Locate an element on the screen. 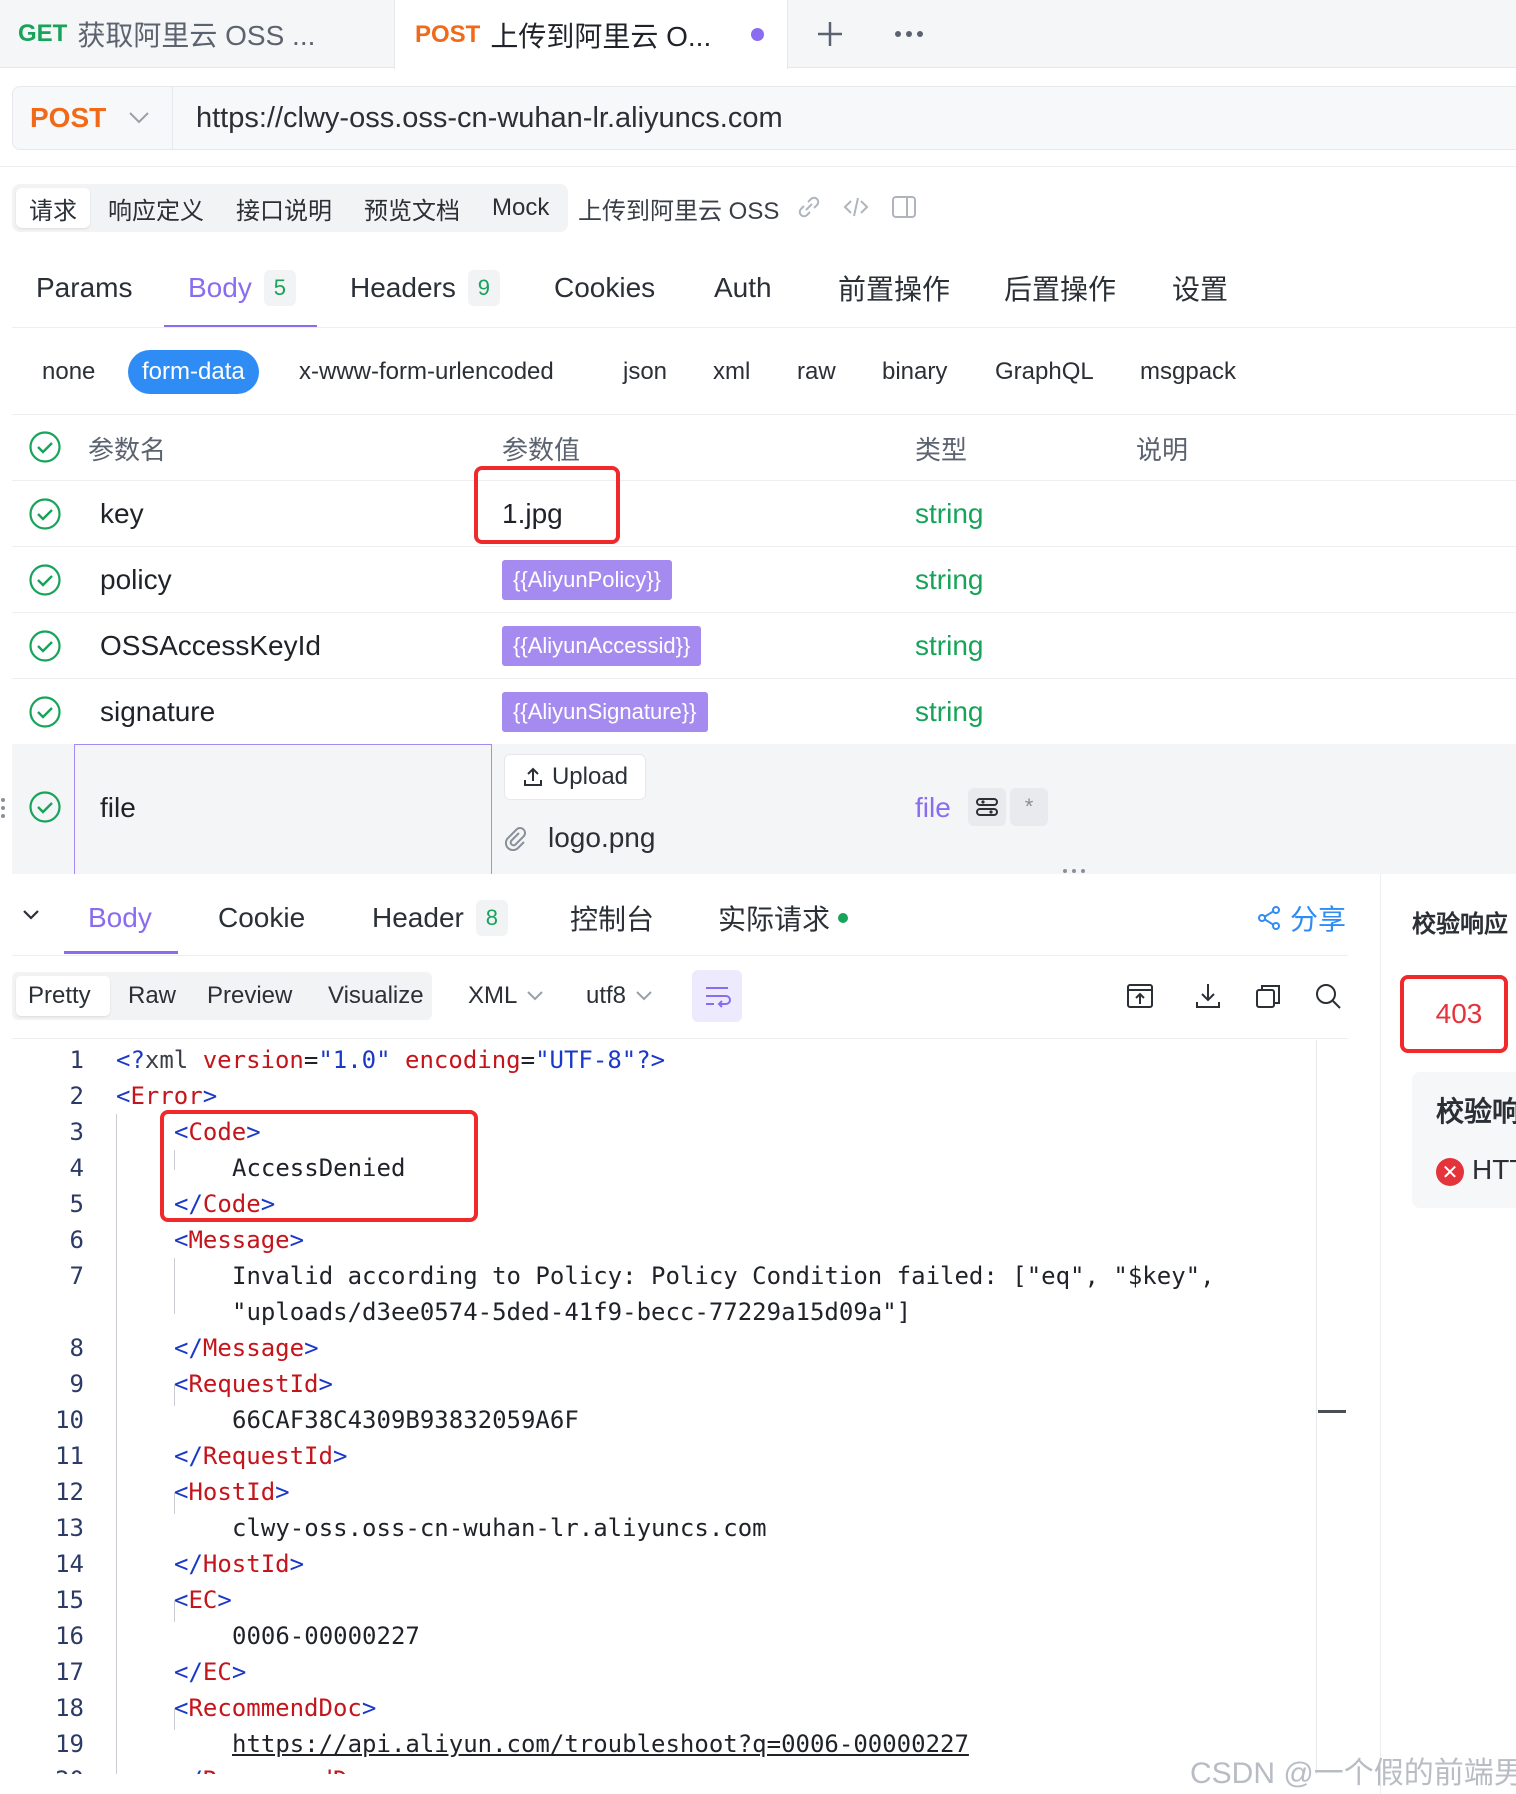 The height and width of the screenshot is (1794, 1516). line-number: 14 is located at coordinates (69, 1564).